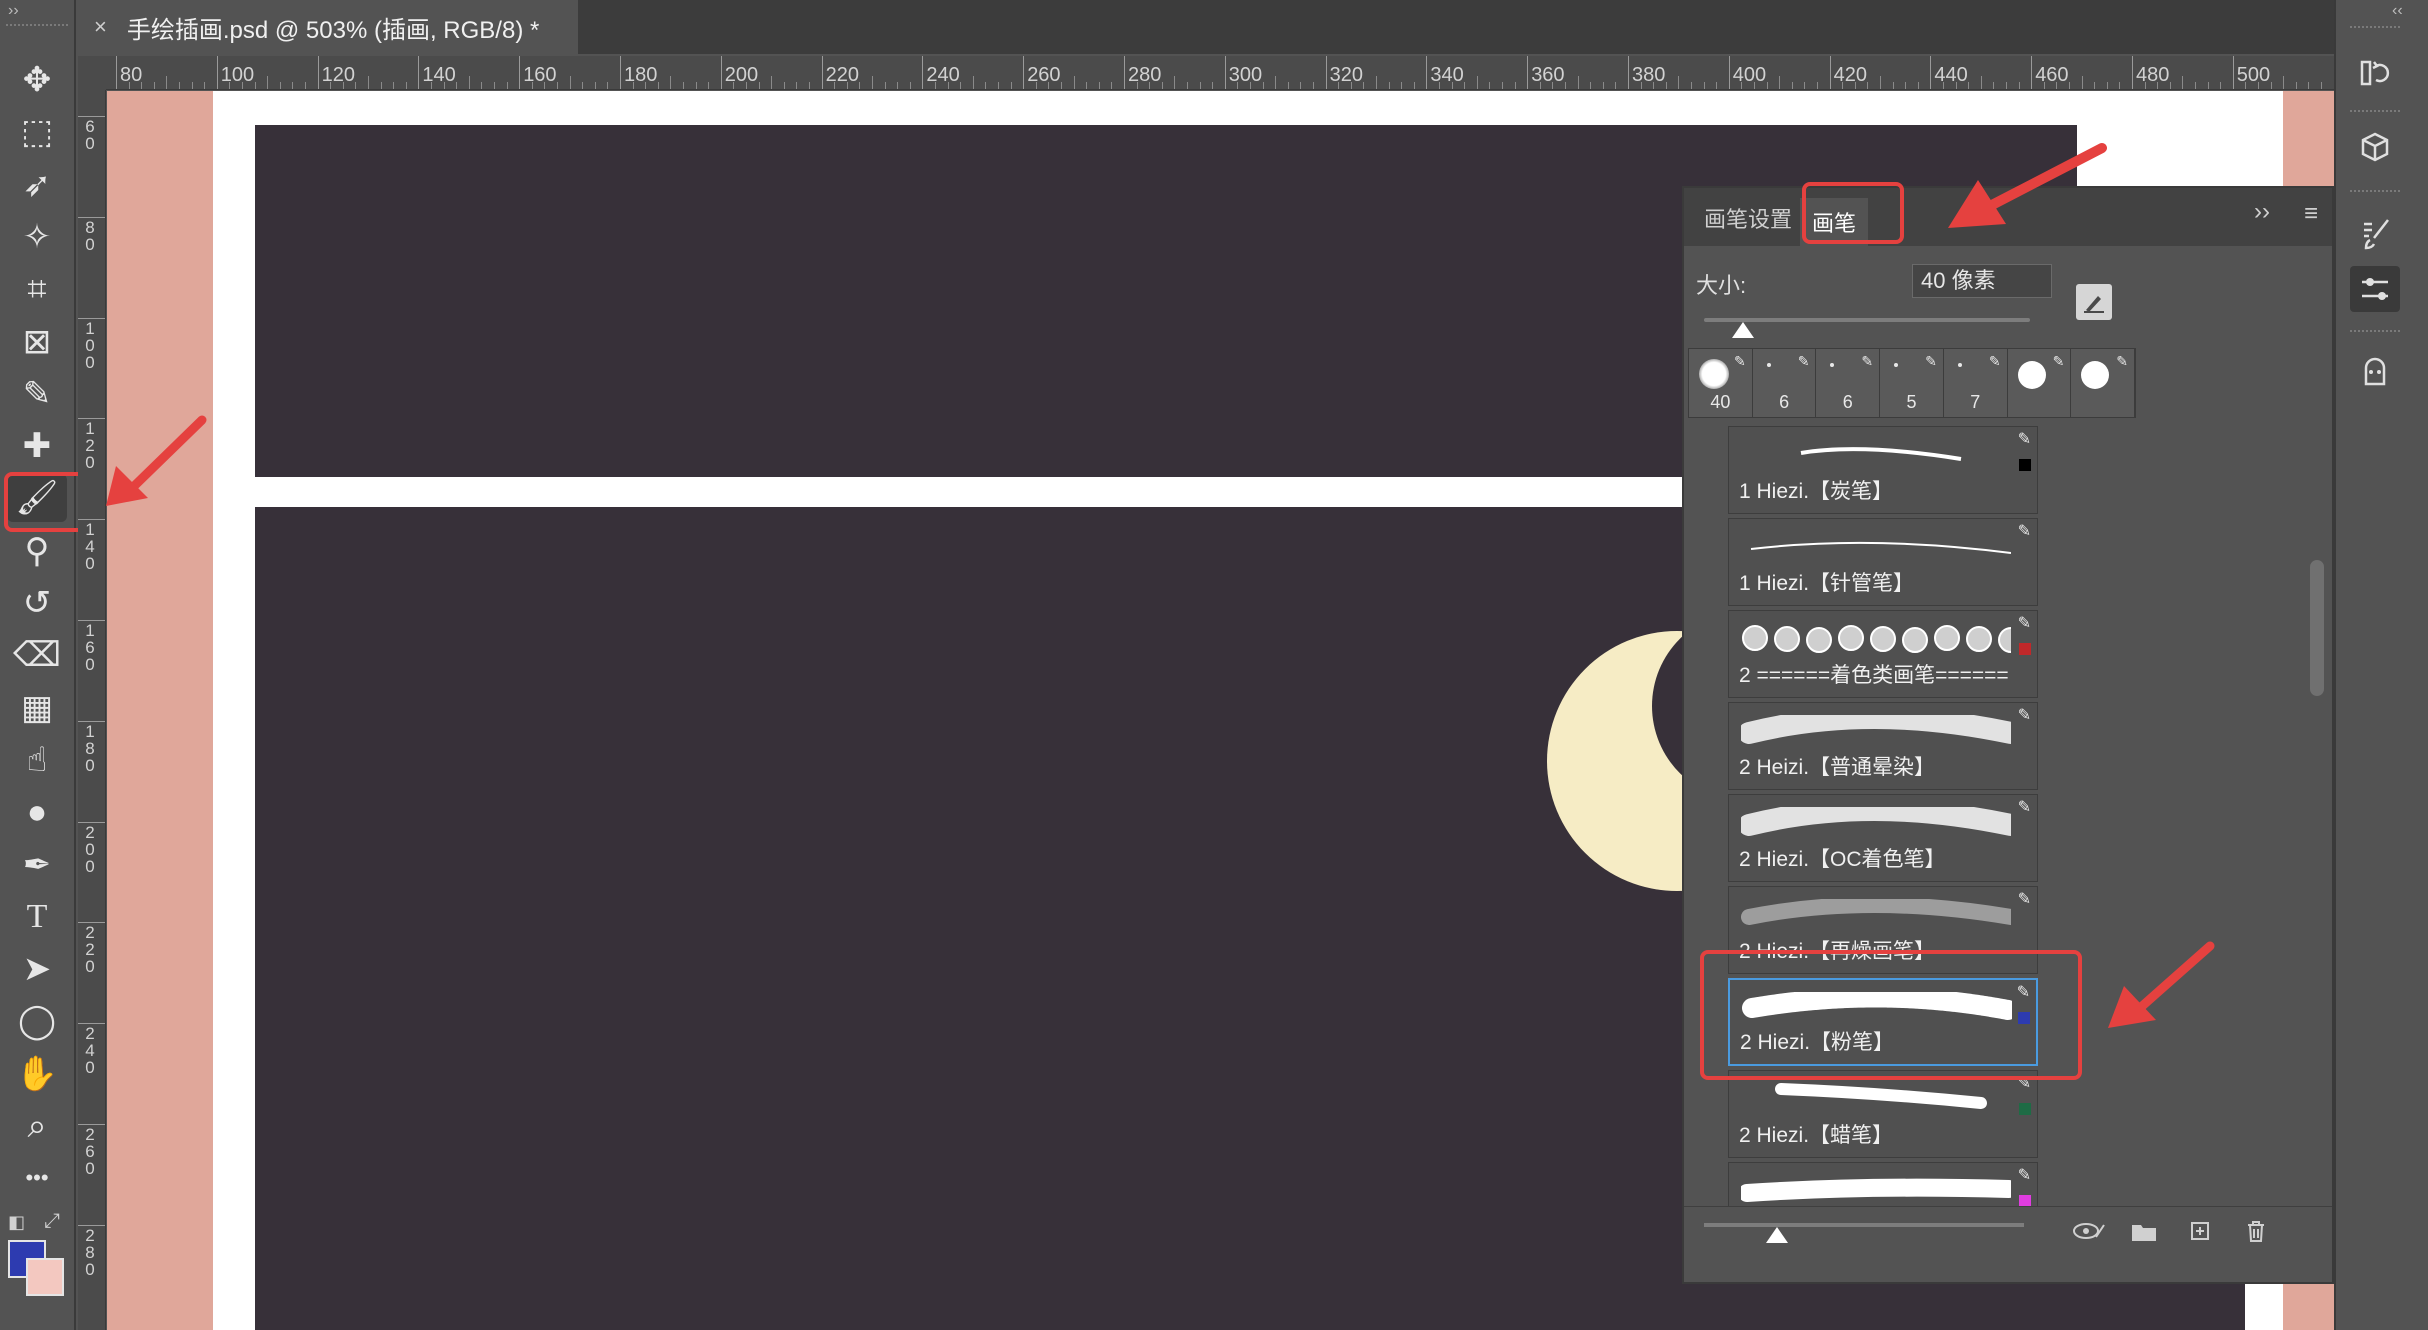 The height and width of the screenshot is (1330, 2428). I want to click on collapse-dock-icon: ‹‹, so click(2397, 11).